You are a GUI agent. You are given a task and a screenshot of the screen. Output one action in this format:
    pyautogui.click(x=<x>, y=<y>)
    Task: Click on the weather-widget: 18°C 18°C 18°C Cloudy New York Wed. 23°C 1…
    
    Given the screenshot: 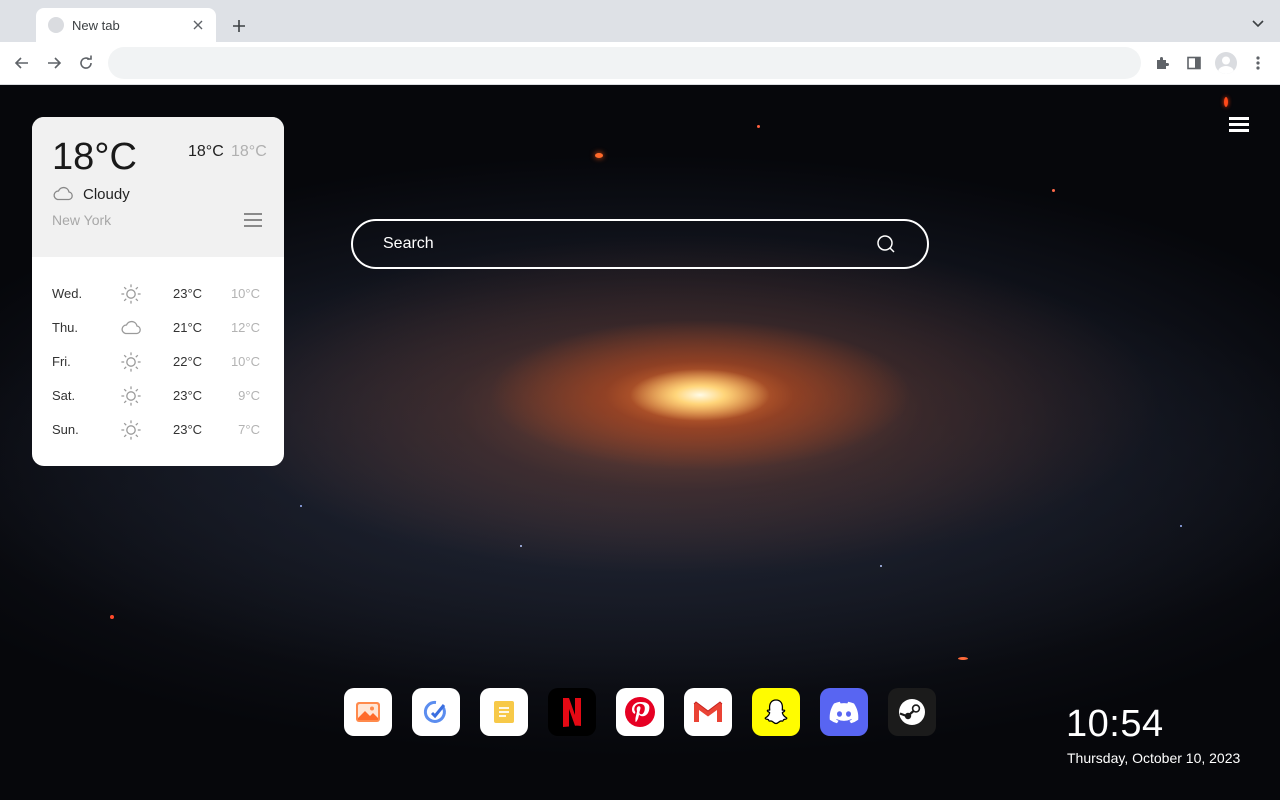 What is the action you would take?
    pyautogui.click(x=158, y=291)
    